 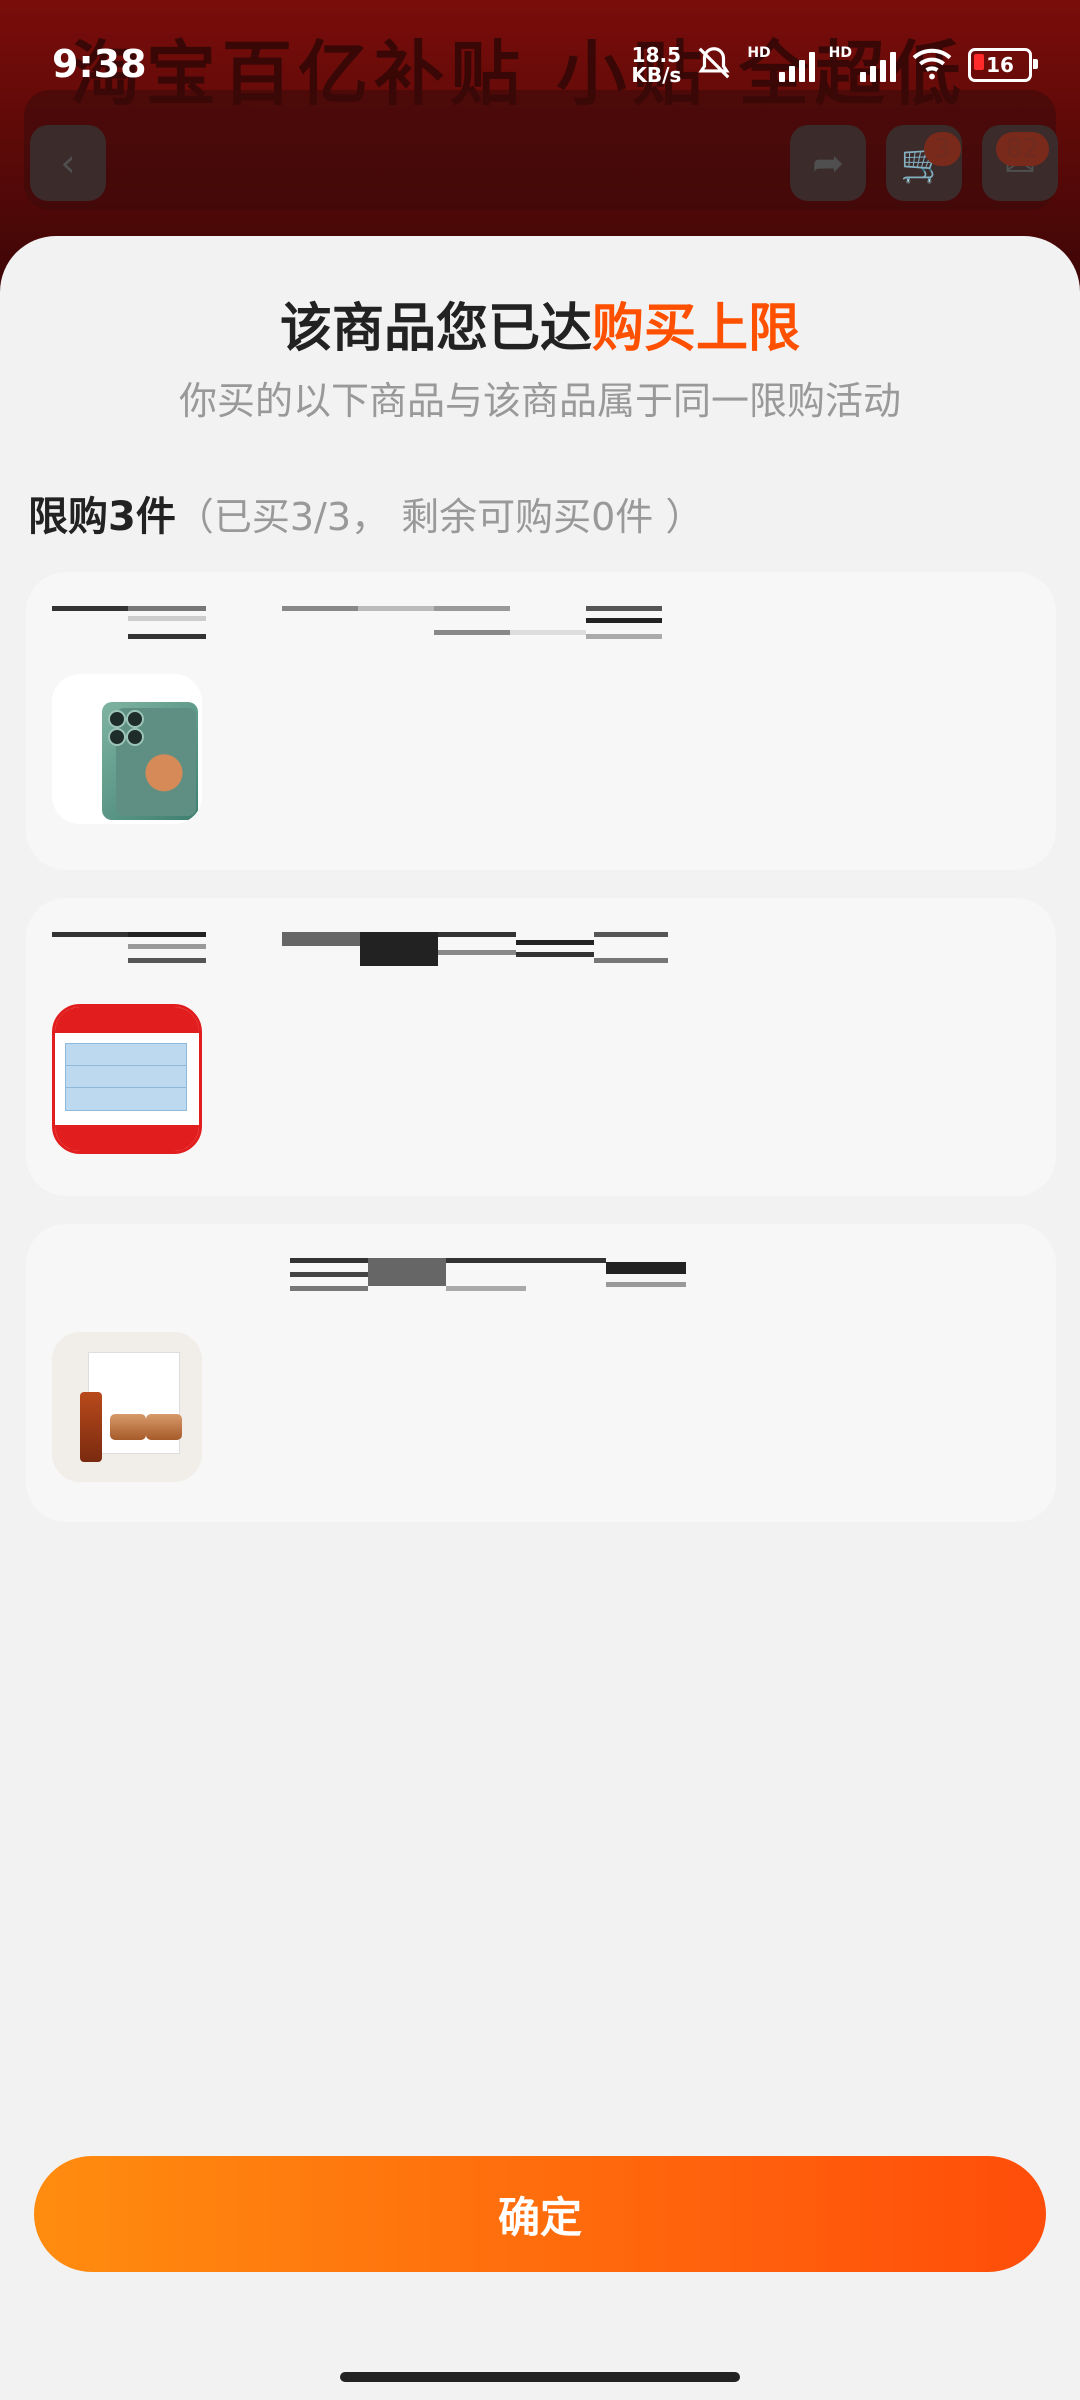 What do you see at coordinates (127, 1407) in the screenshot?
I see `cosmetics-image` at bounding box center [127, 1407].